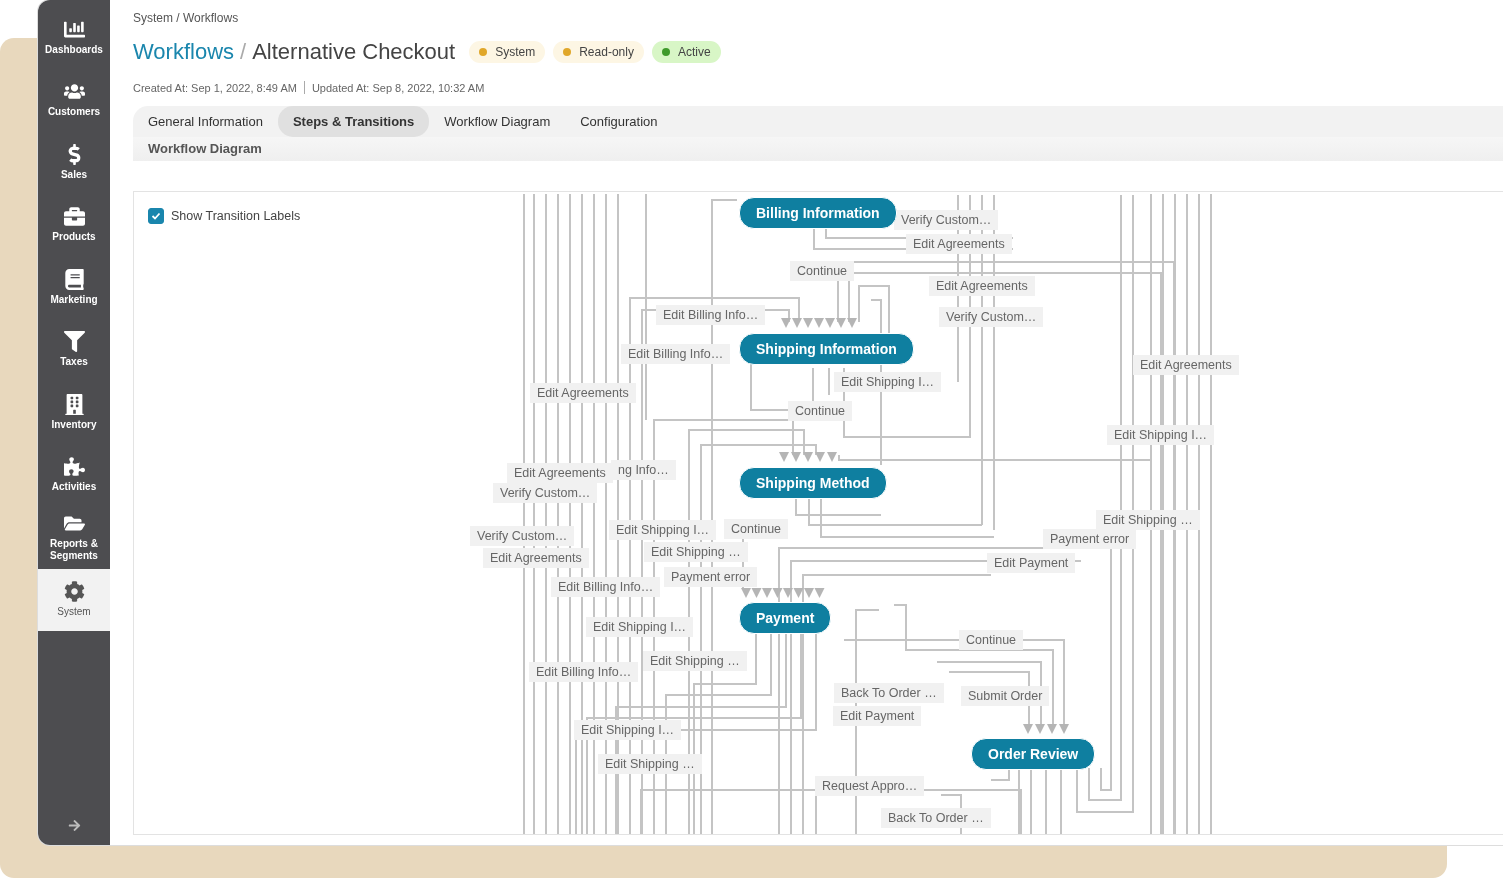  Describe the element at coordinates (74, 162) in the screenshot. I see `sidebar-item: Sales` at that location.